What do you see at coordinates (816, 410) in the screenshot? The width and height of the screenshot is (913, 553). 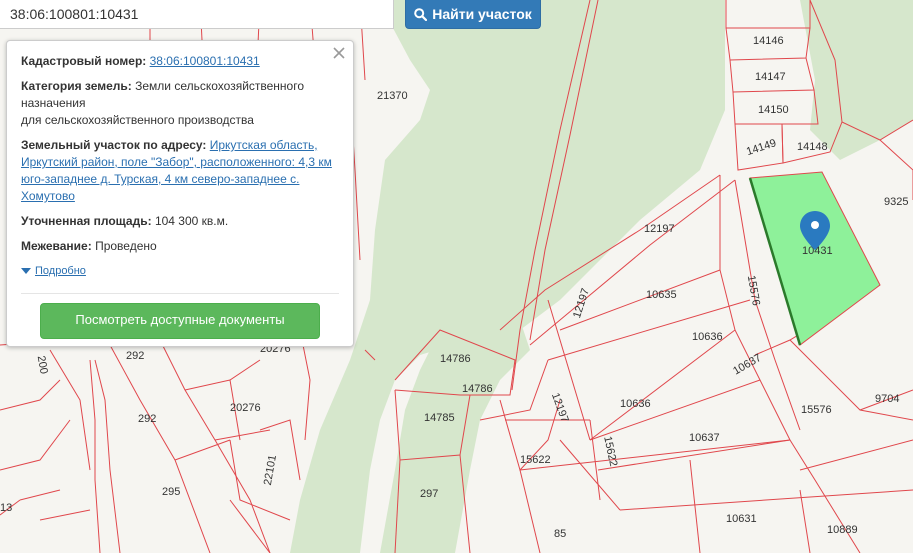 I see `plot-label: 15576` at bounding box center [816, 410].